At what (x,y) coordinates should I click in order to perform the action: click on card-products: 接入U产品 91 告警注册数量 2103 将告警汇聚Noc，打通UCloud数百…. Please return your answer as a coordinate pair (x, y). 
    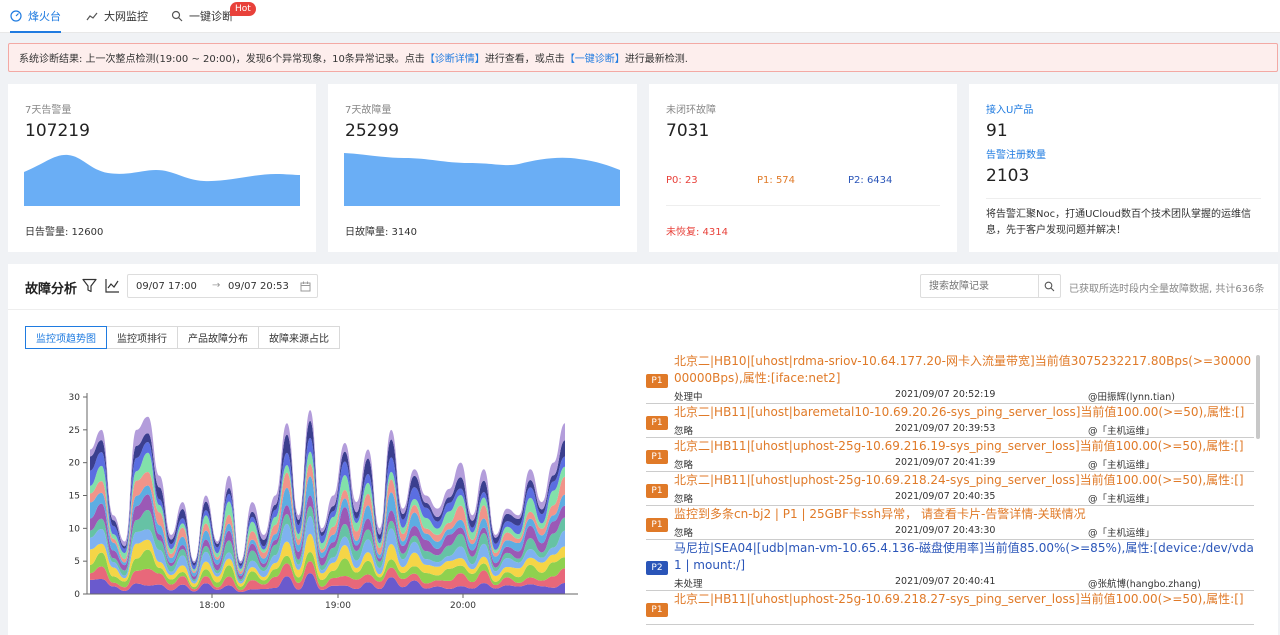
    Looking at the image, I should click on (1123, 168).